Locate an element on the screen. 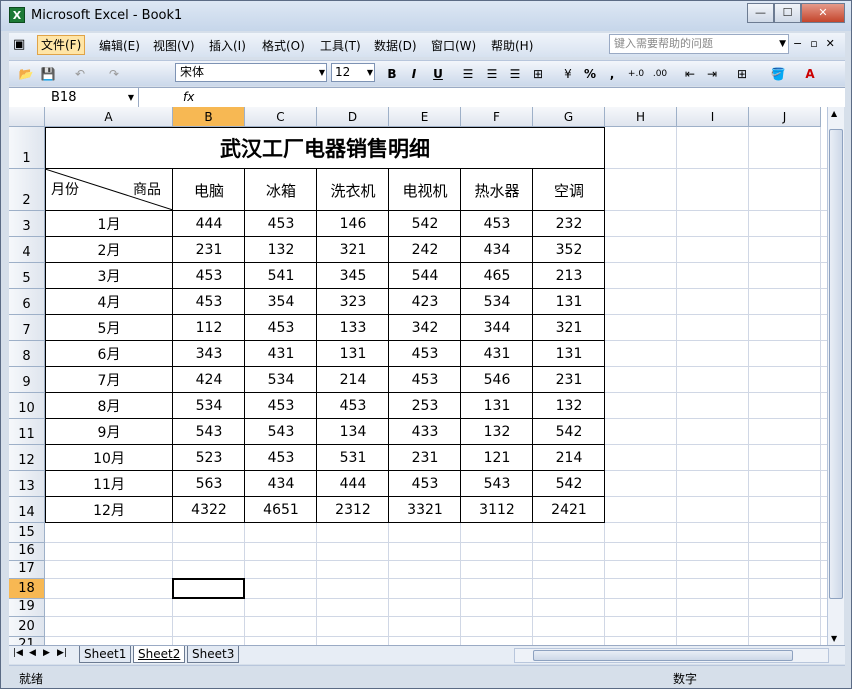 The width and height of the screenshot is (852, 689). horizontal-scrollbar is located at coordinates (671, 655).